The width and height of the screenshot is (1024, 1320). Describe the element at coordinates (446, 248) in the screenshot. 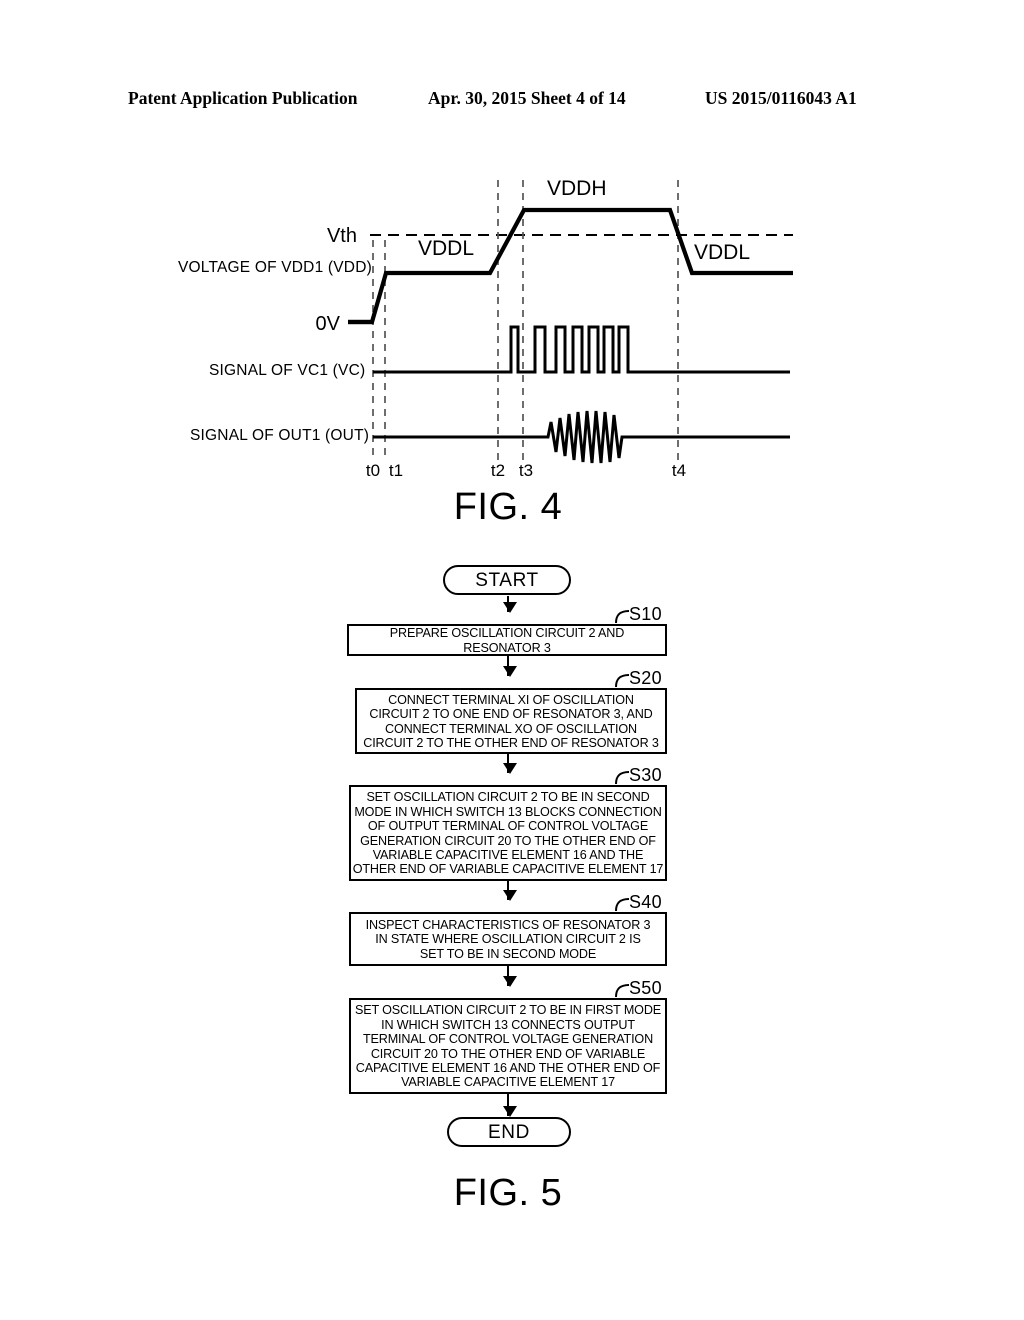

I see `vddl-label-left: VDDL` at that location.